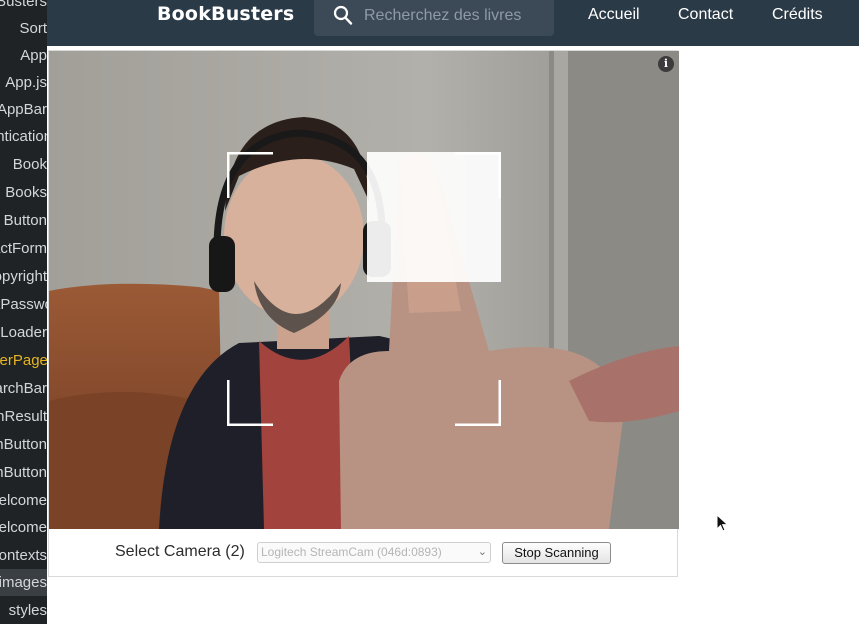 Image resolution: width=859 pixels, height=624 pixels. What do you see at coordinates (23, 416) in the screenshot?
I see `sidebar-item: SearchResults` at bounding box center [23, 416].